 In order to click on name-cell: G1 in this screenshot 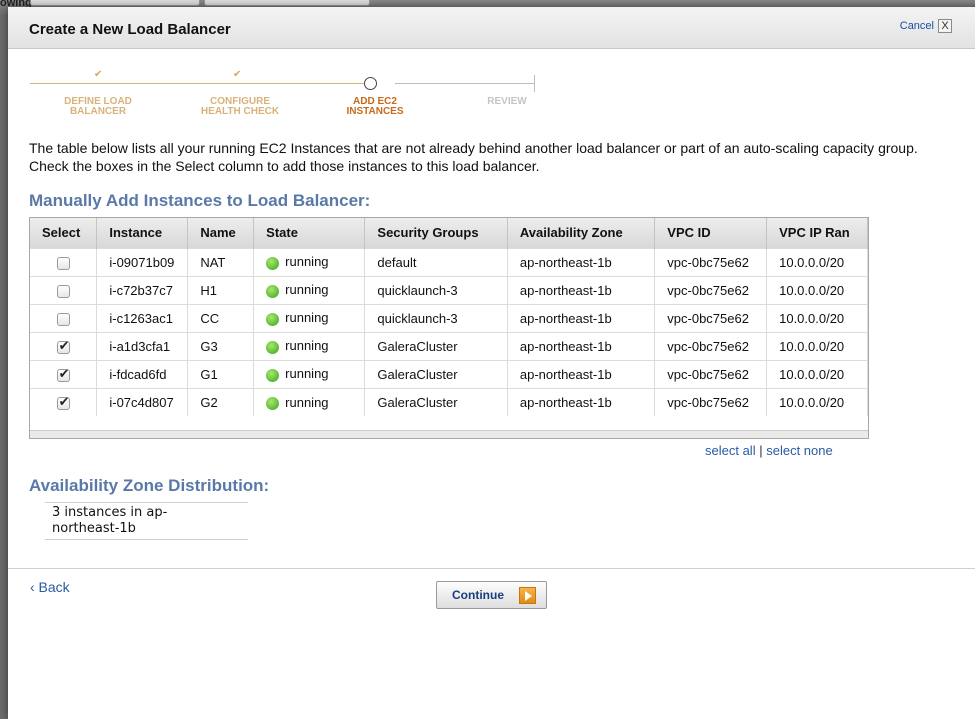, I will do `click(221, 373)`.